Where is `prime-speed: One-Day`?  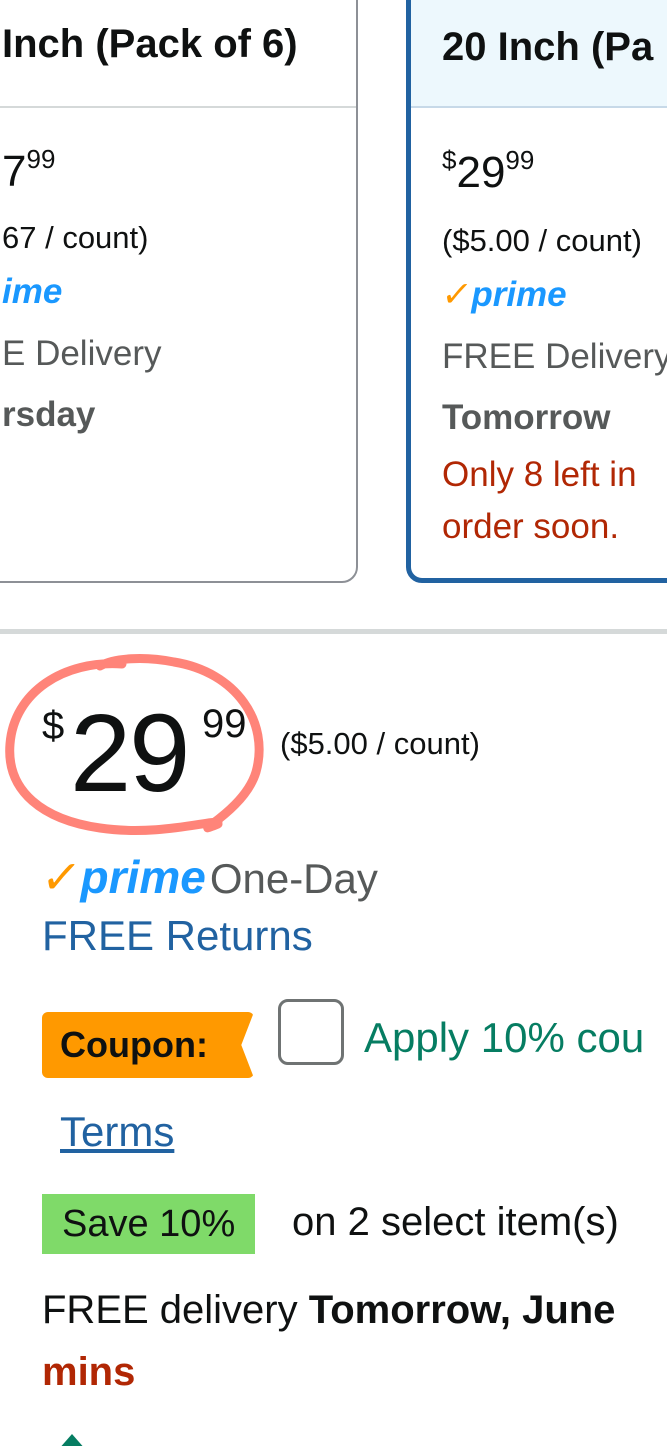
prime-speed: One-Day is located at coordinates (293, 878).